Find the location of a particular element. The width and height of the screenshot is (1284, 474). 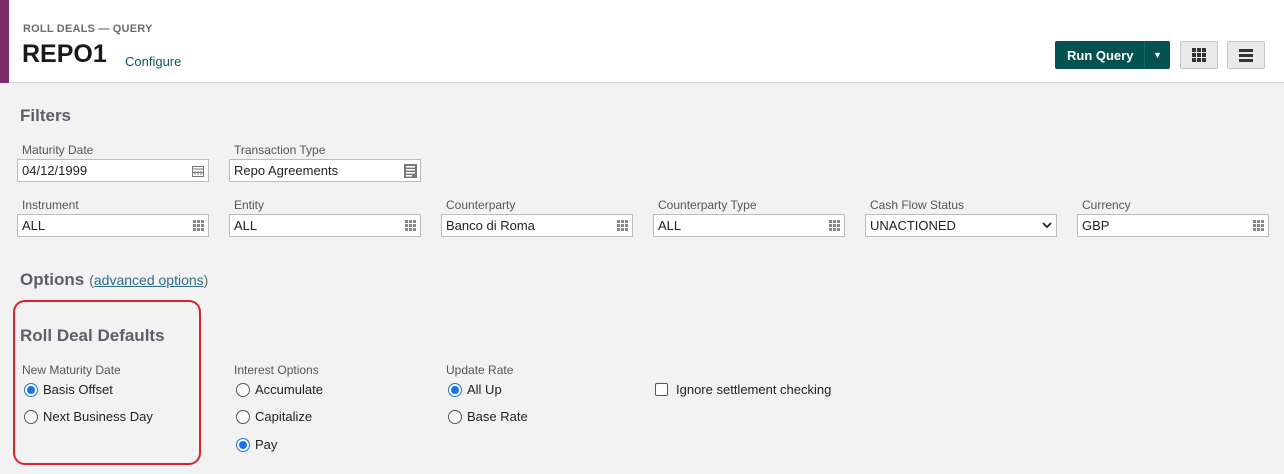

chevron-down-icon is located at coordinates (1047, 225).